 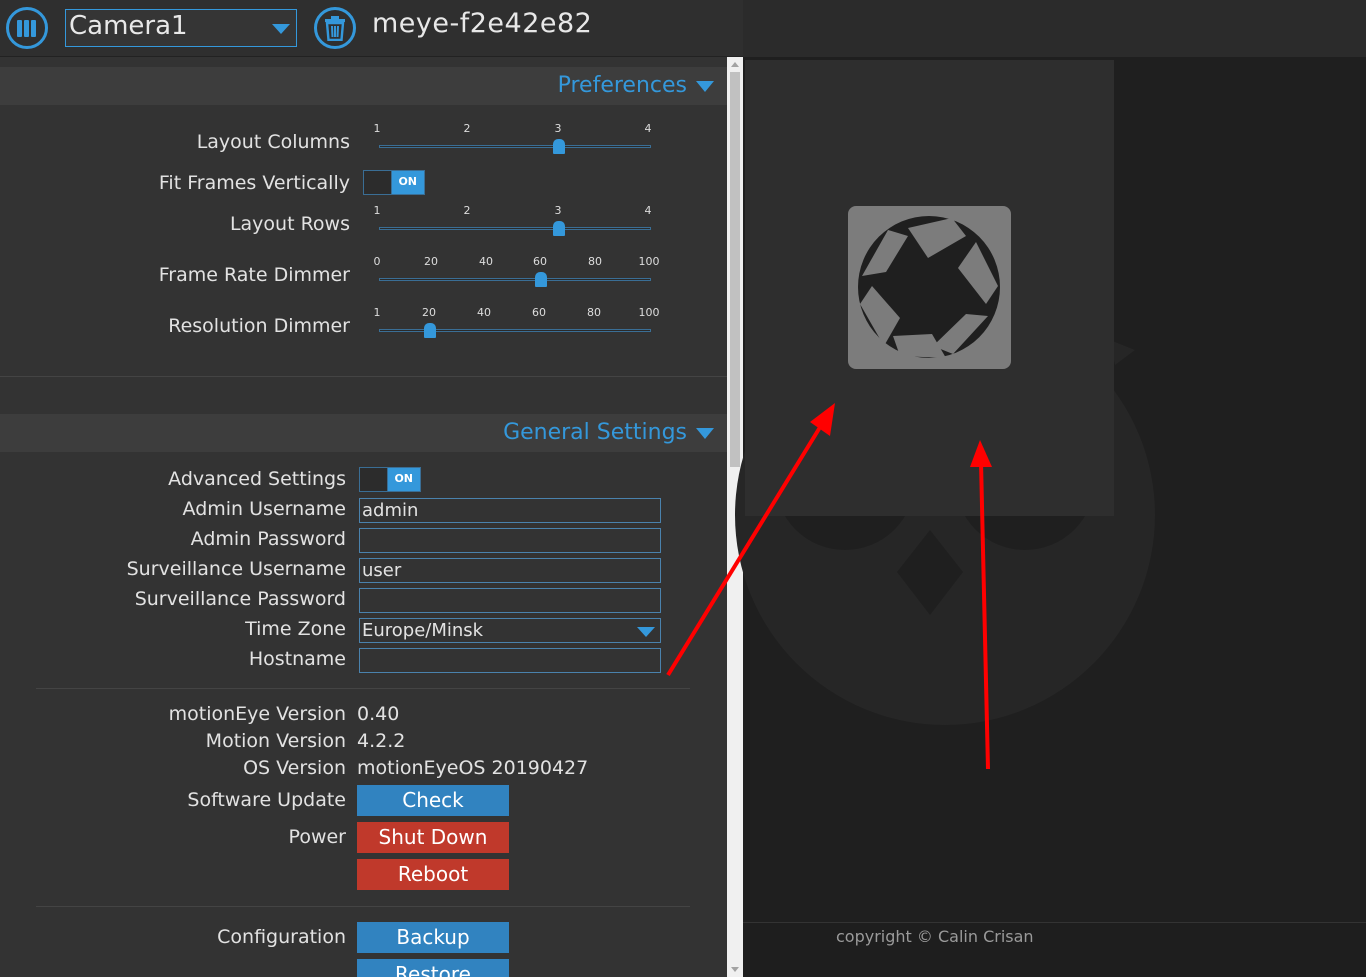 I want to click on fit-frames-label: Fit Frames Vertically, so click(x=254, y=183).